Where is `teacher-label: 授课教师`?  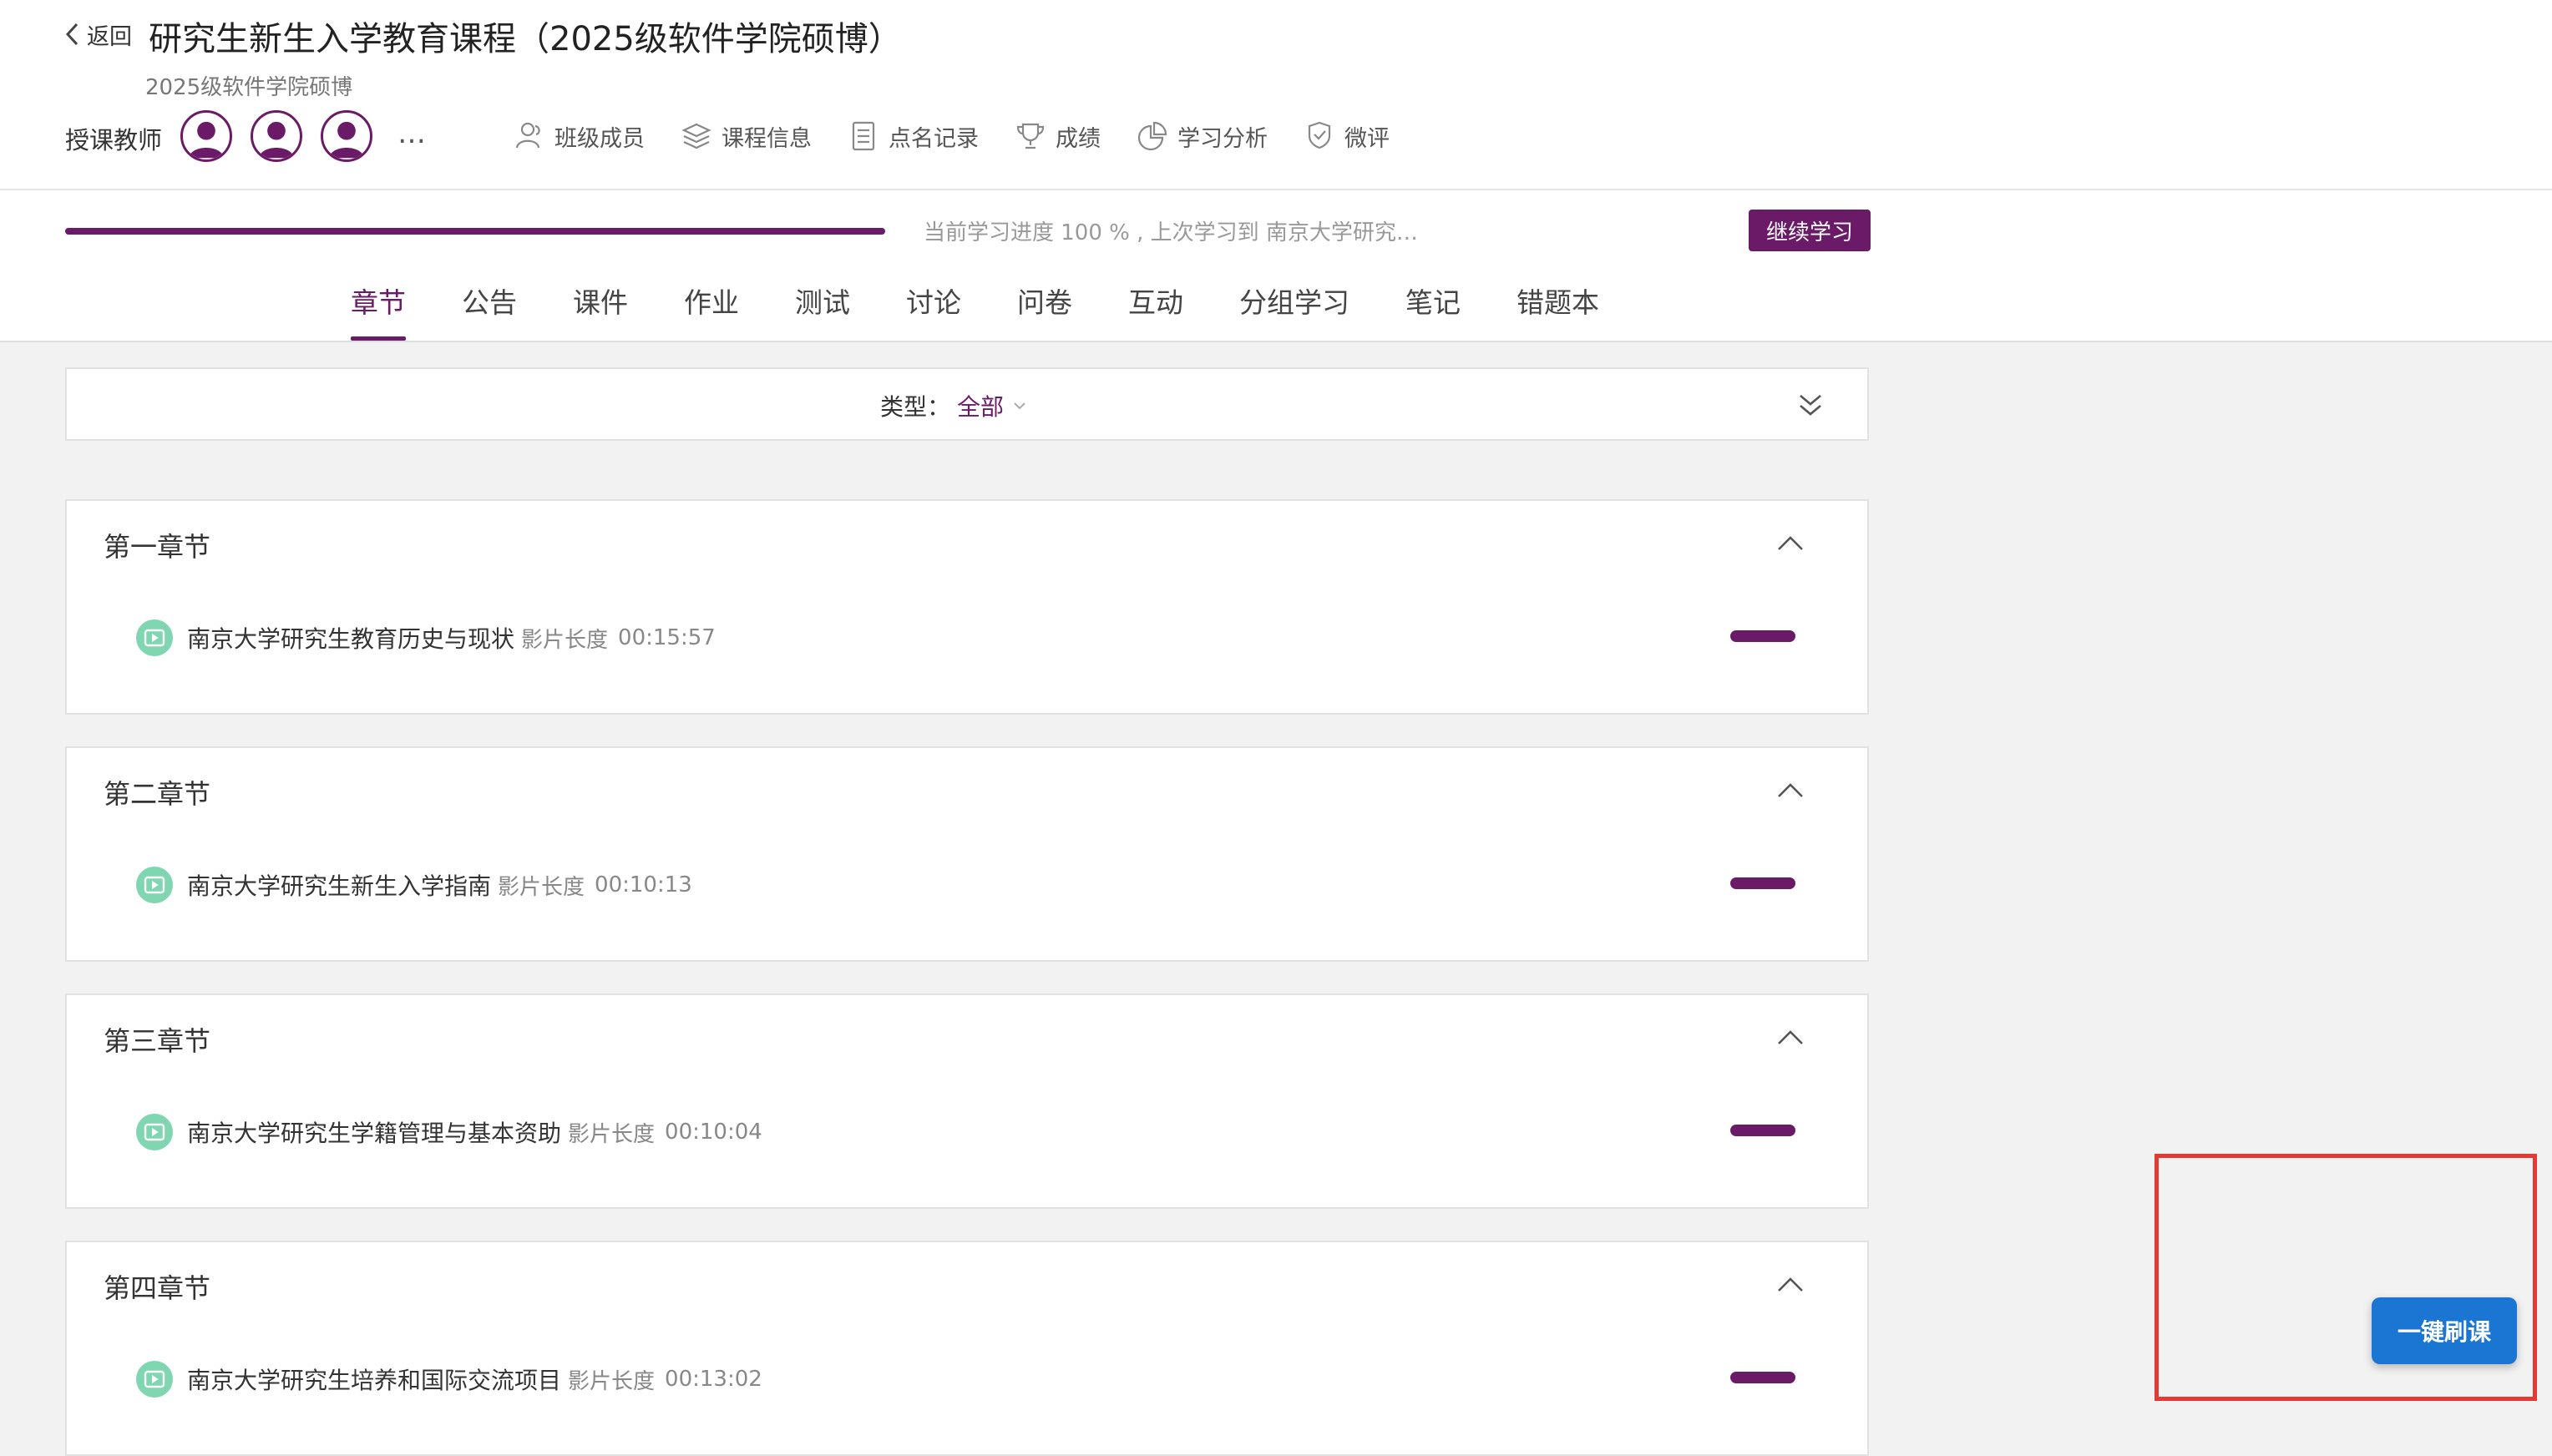
teacher-label: 授课教师 is located at coordinates (114, 140).